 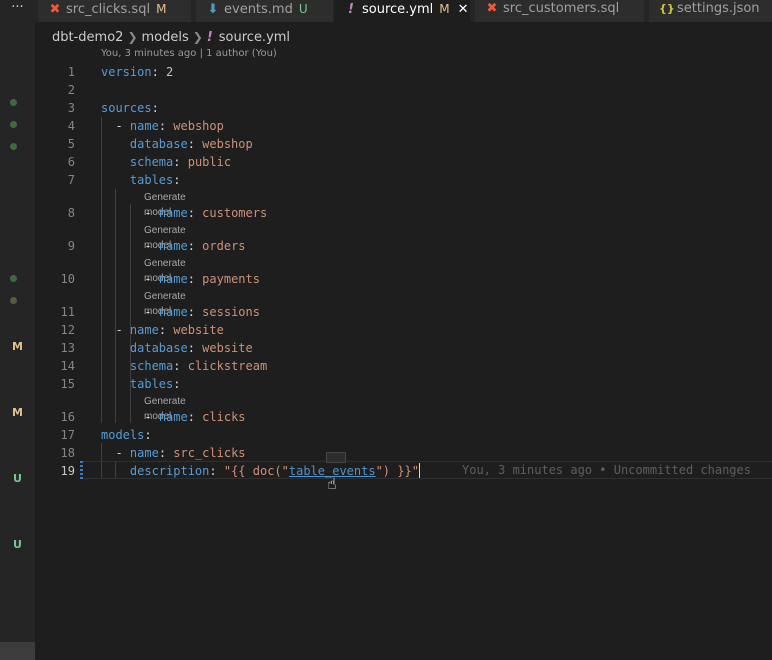 I want to click on tab-settings-json: {} settings.json, so click(x=710, y=11).